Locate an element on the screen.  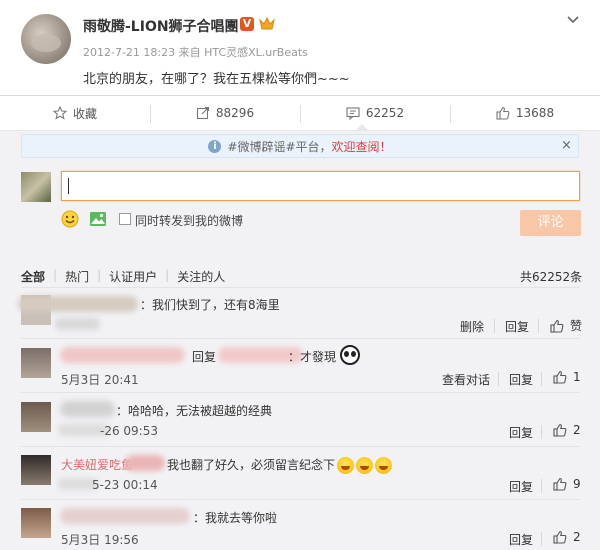
delete-button: 删除 is located at coordinates (472, 326).